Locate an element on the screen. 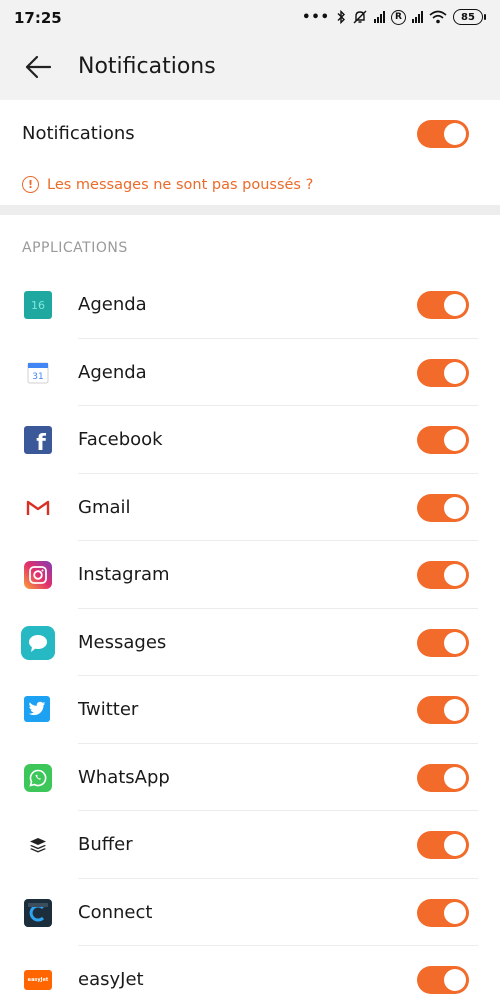  app-name: Facebook is located at coordinates (120, 439).